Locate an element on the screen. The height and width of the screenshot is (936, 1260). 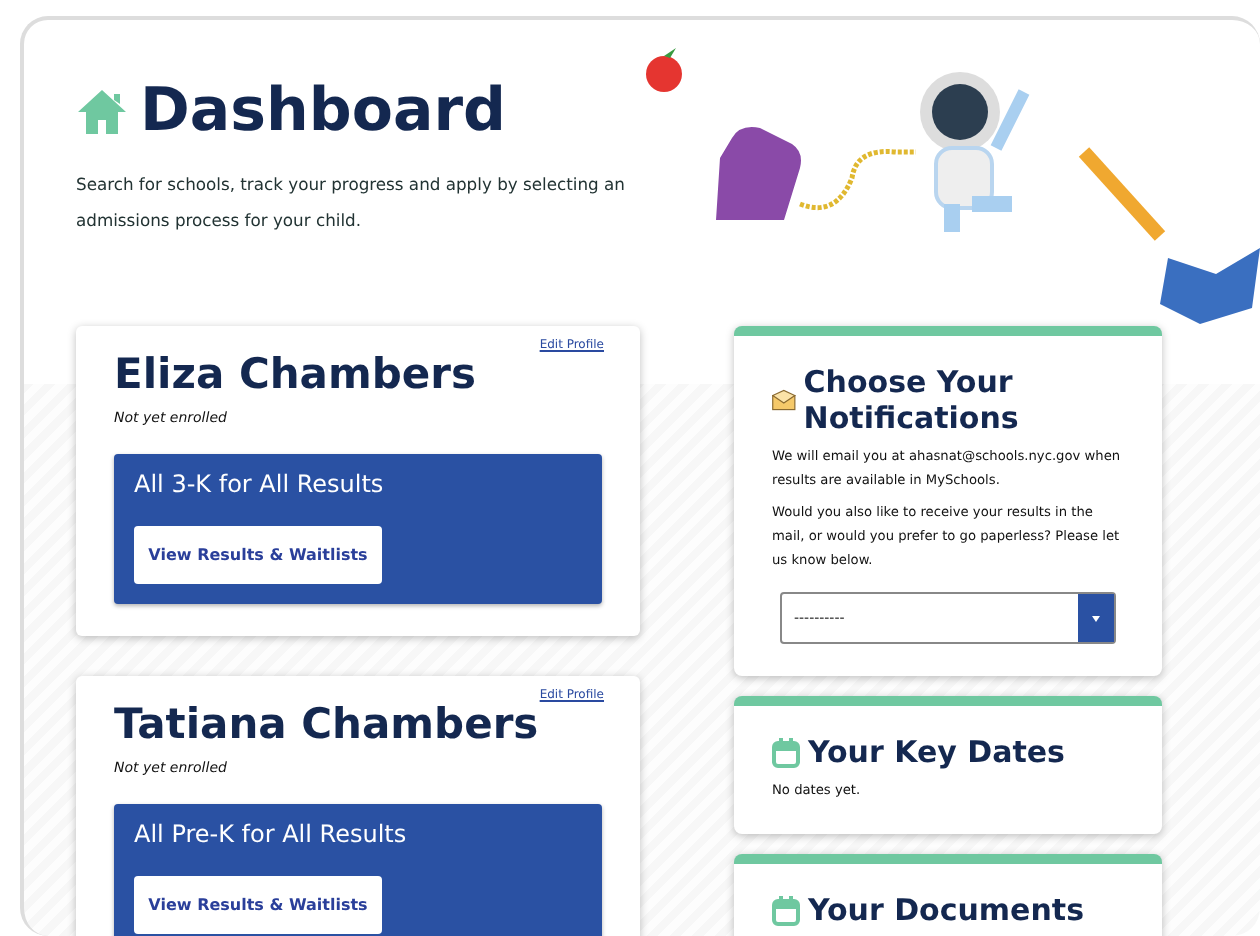
page-description: Search for schools, track your progress and apply by selecting an admissions process for your child. is located at coordinates (351, 203).